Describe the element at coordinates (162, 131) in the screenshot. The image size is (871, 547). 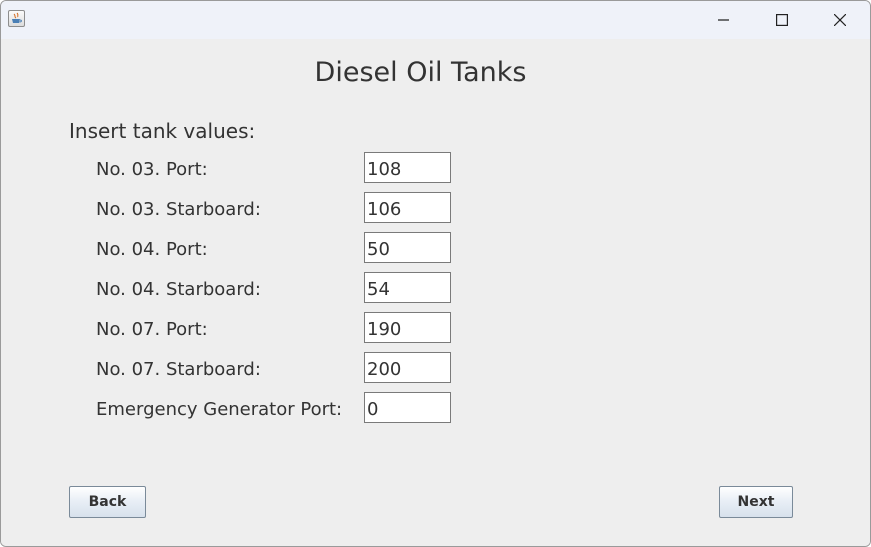
I see `instructions-label: Insert tank values:` at that location.